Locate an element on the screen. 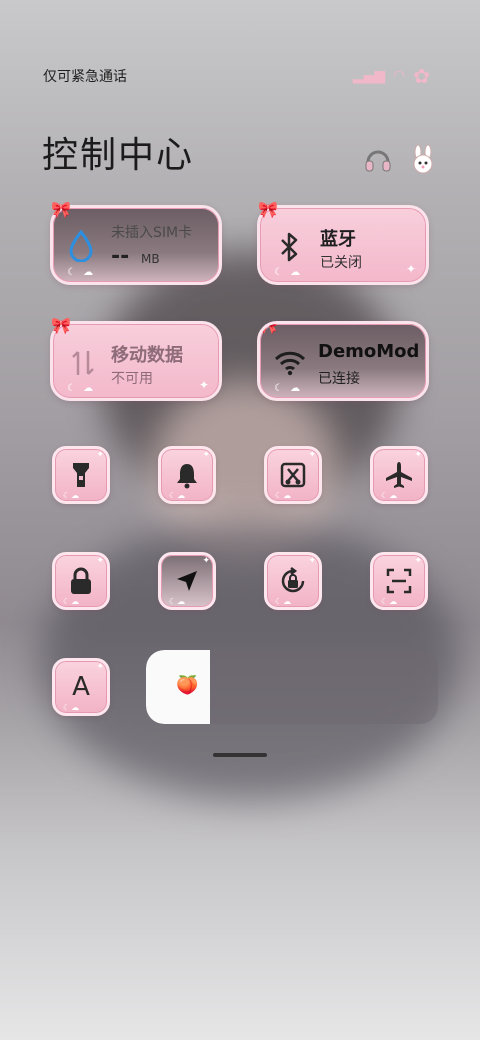  data-usage-title: 未插入SIM卡 is located at coordinates (152, 233).